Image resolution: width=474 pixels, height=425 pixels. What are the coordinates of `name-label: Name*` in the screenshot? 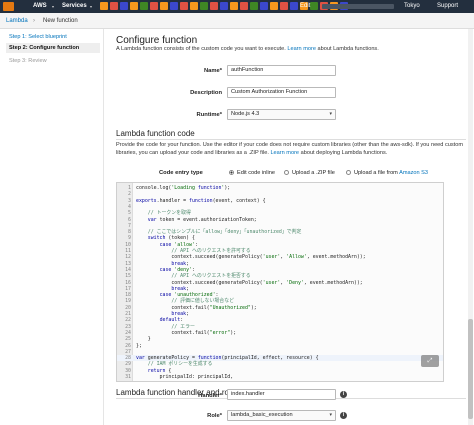 It's located at (212, 71).